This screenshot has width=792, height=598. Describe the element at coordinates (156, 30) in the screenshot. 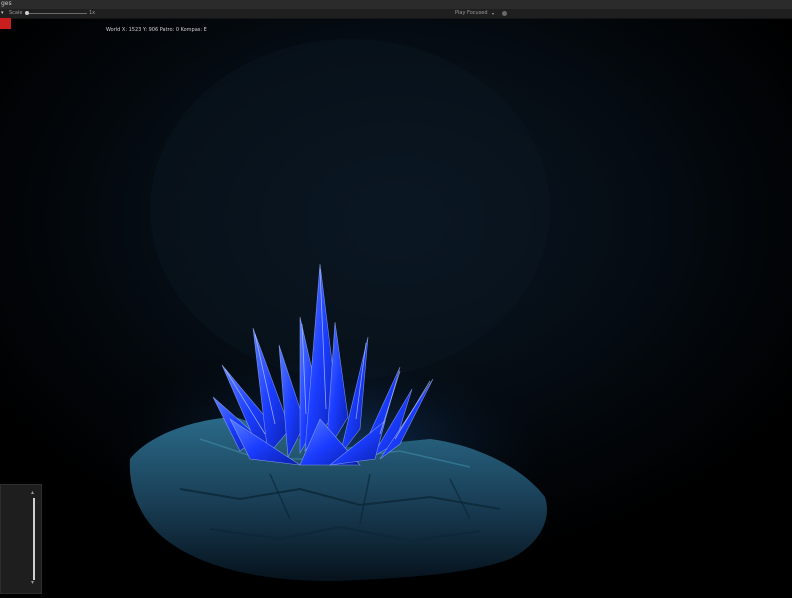

I see `hud-status-text: World X: 1523 Y: 906 Patro: 0 Kompas: E` at that location.